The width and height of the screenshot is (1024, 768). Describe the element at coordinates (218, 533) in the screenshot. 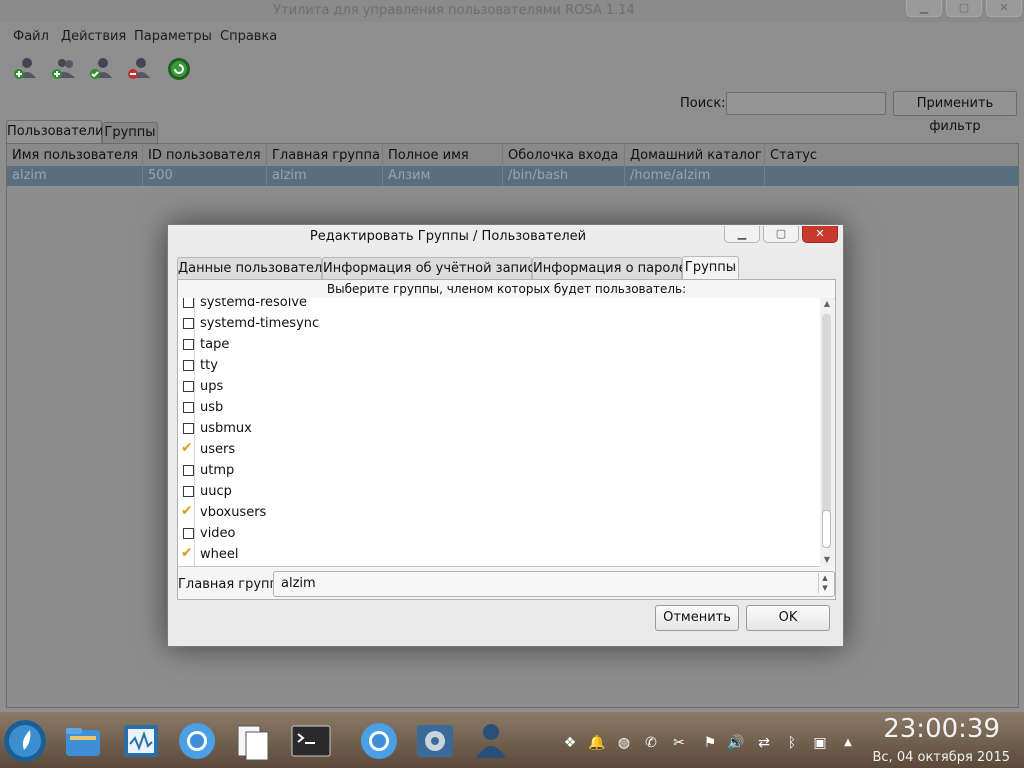

I see `group-name: video` at that location.